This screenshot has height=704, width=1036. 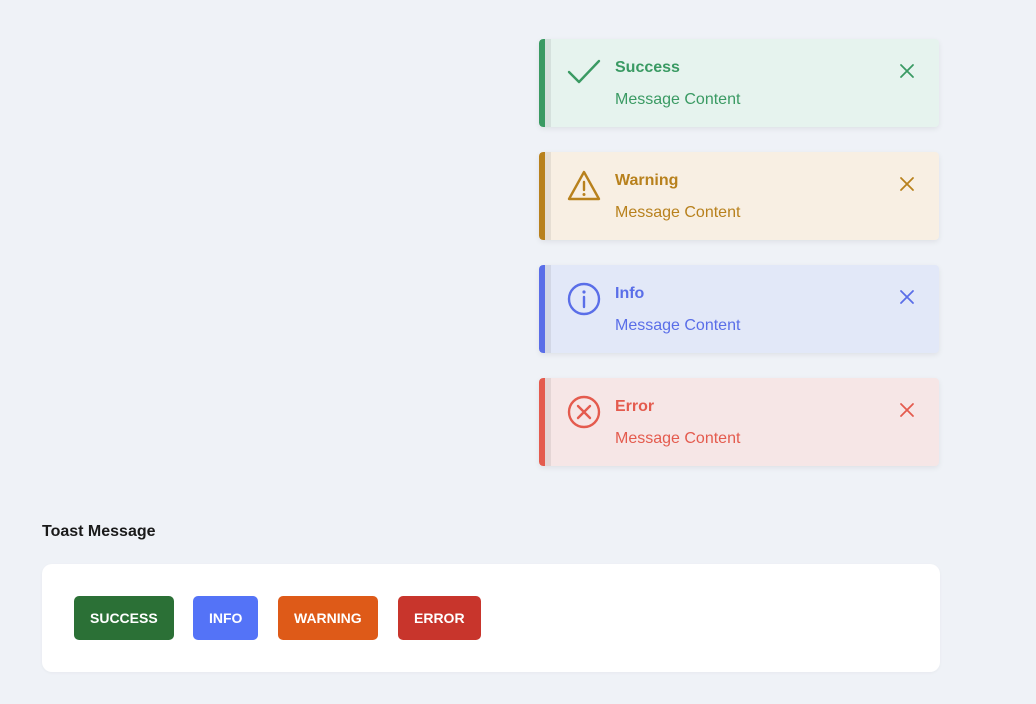 I want to click on toast-title: Warning, so click(x=647, y=180).